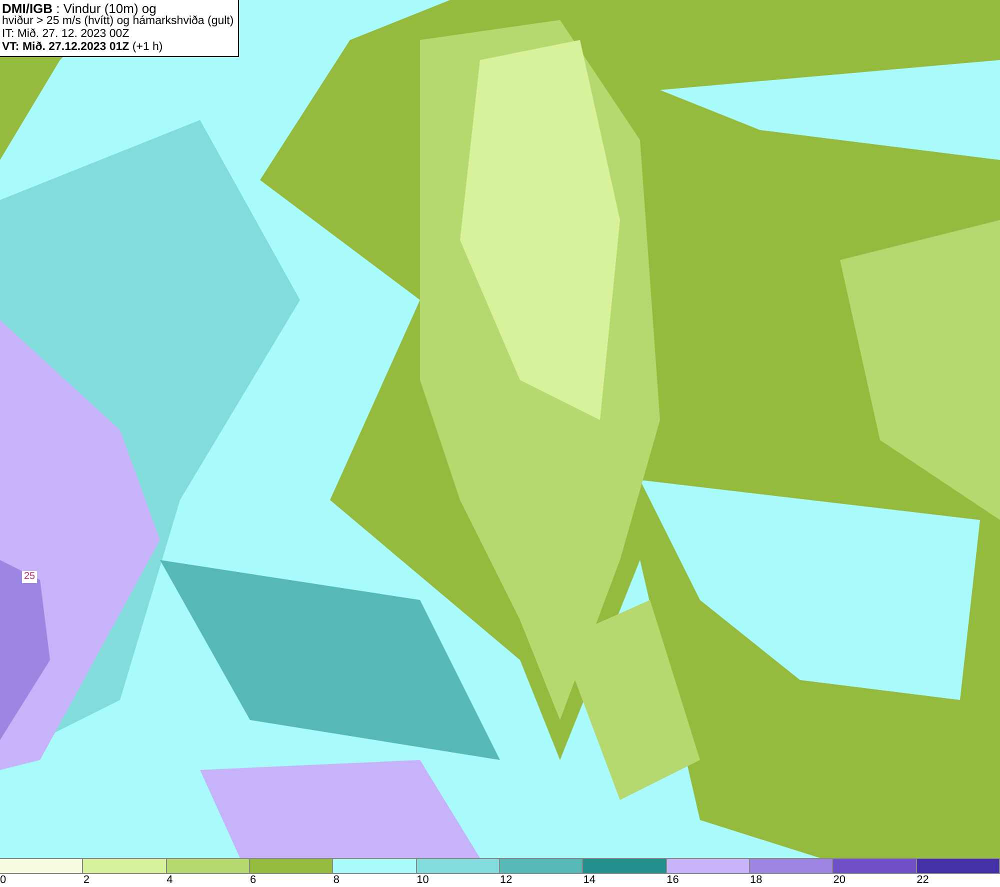 This screenshot has height=887, width=1000. What do you see at coordinates (422, 880) in the screenshot?
I see `legend-tick-label: 10` at bounding box center [422, 880].